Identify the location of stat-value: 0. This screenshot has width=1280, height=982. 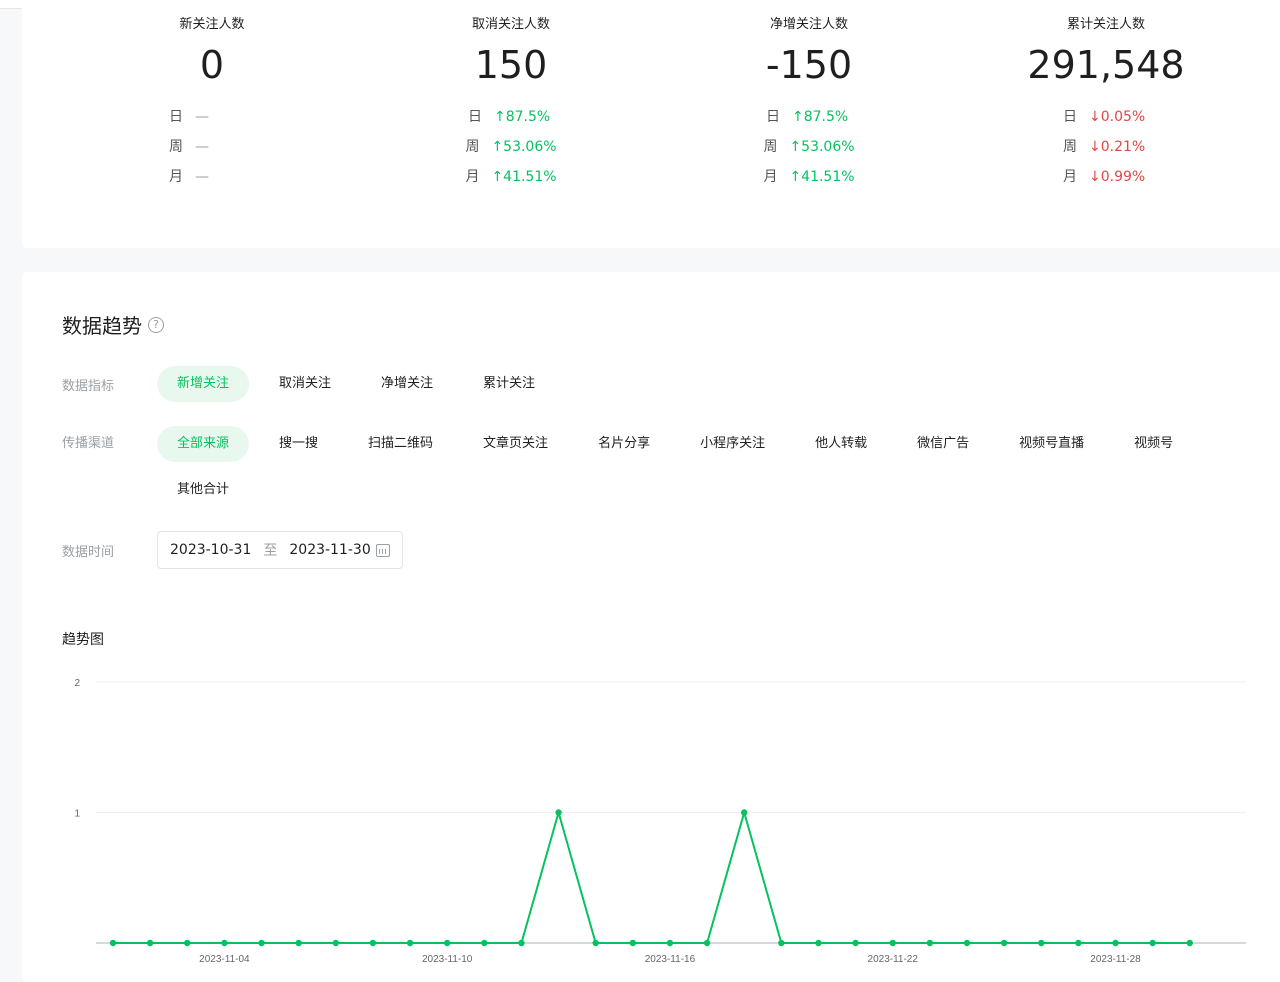
(212, 65).